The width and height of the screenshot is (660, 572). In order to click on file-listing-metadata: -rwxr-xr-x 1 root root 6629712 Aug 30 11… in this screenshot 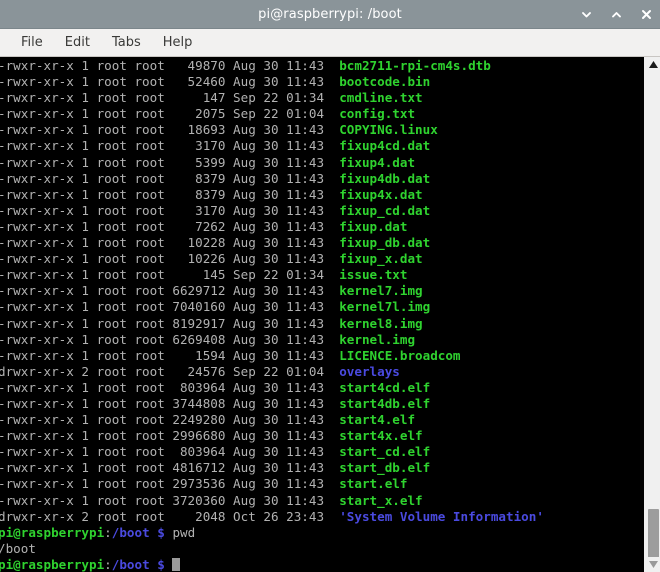, I will do `click(170, 291)`.